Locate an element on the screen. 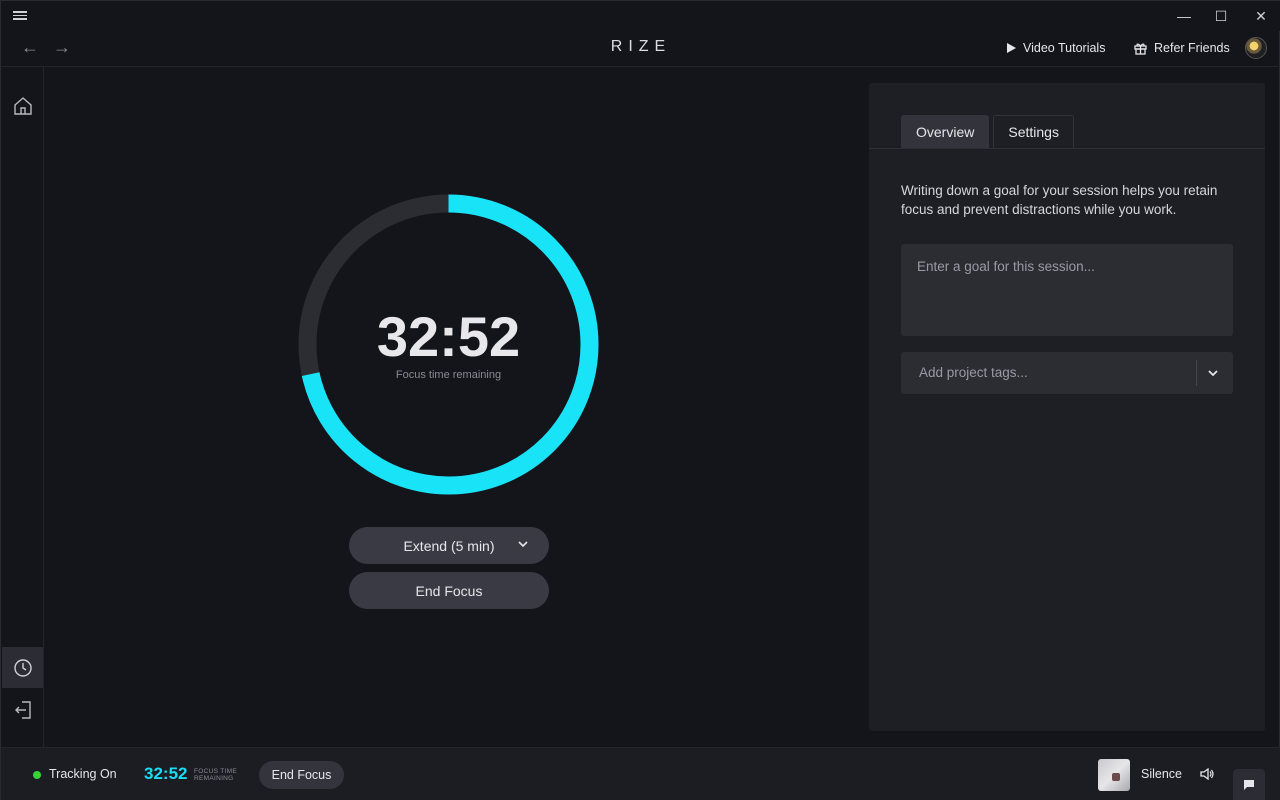  play-icon is located at coordinates (1011, 48).